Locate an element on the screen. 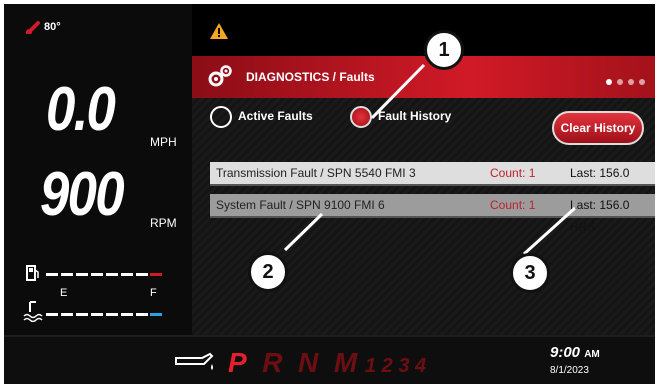  panel-header: DIAGNOSTICS / Faults is located at coordinates (423, 77).